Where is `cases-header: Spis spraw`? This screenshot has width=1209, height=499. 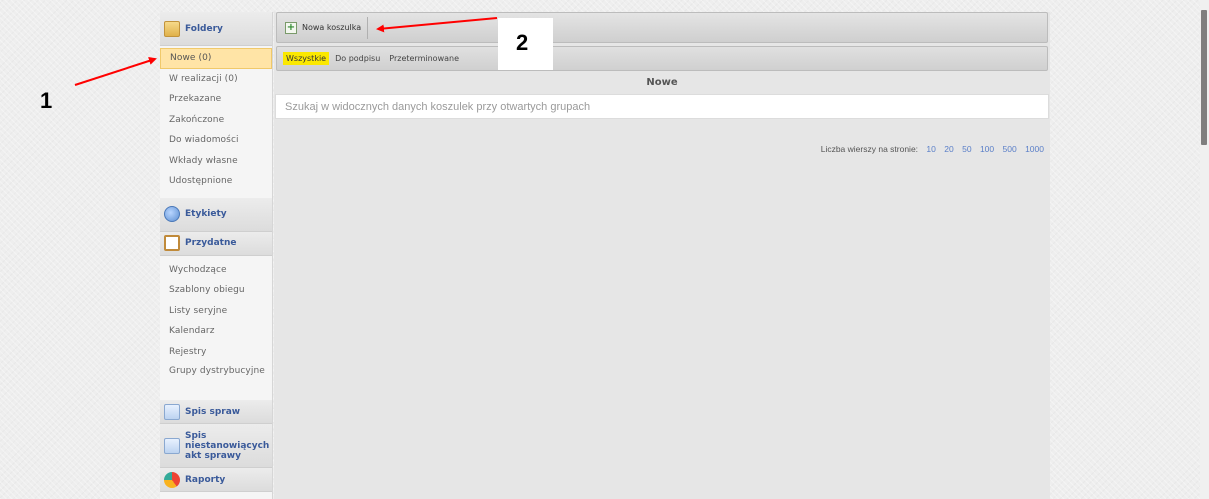 cases-header: Spis spraw is located at coordinates (216, 412).